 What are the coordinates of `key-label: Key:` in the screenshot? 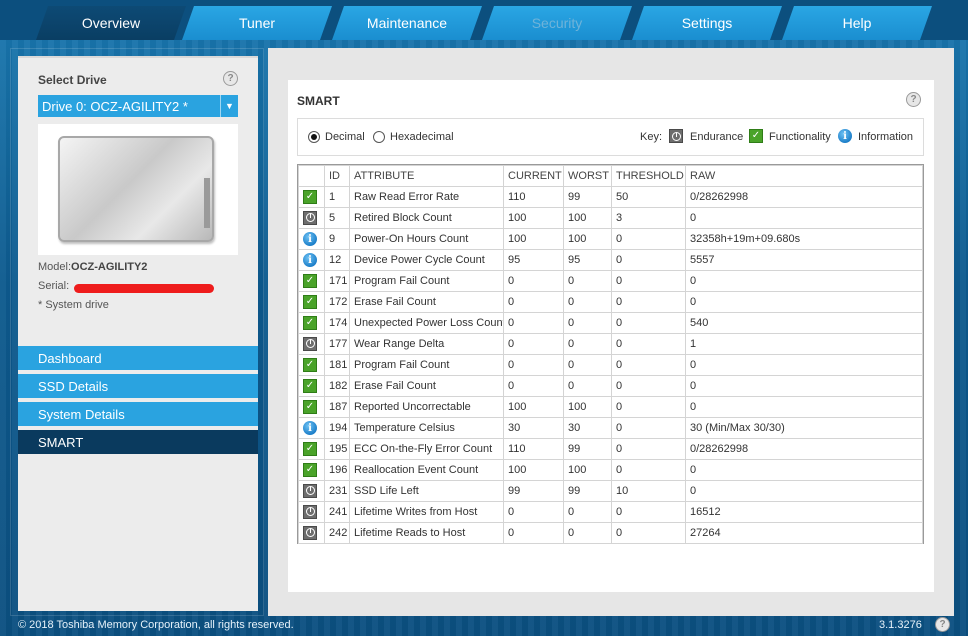 It's located at (651, 137).